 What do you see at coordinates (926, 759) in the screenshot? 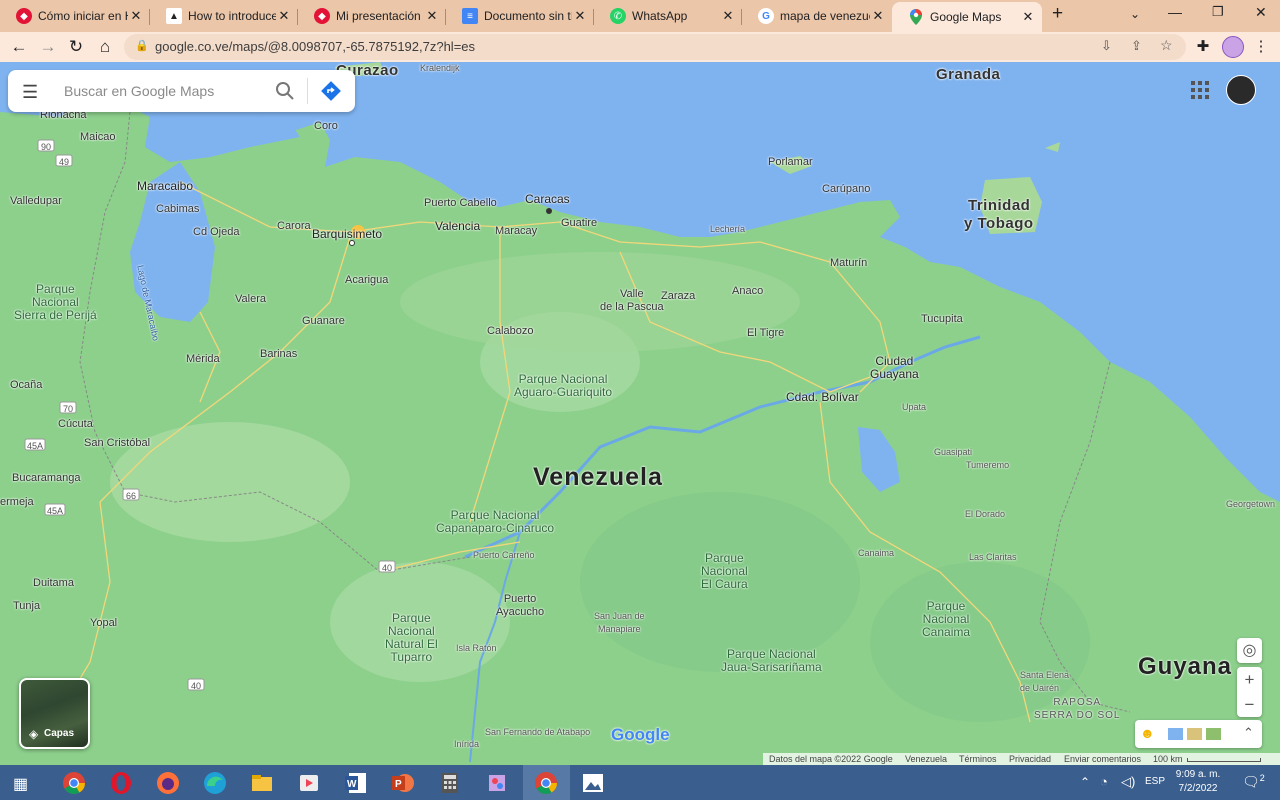
I see `footer-region: Venezuela` at bounding box center [926, 759].